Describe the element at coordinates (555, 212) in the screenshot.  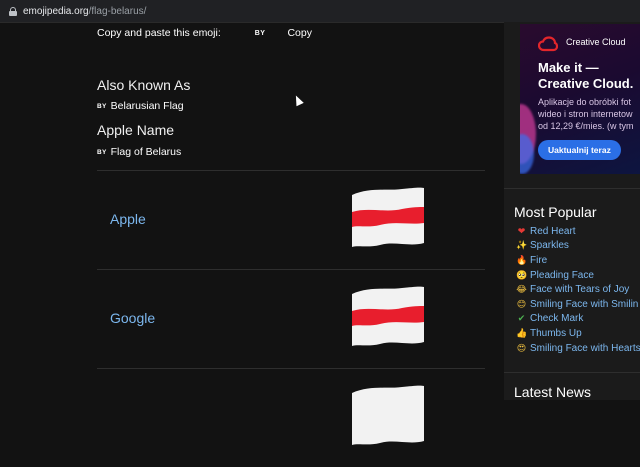
I see `most-popular-title: Most Popular` at that location.